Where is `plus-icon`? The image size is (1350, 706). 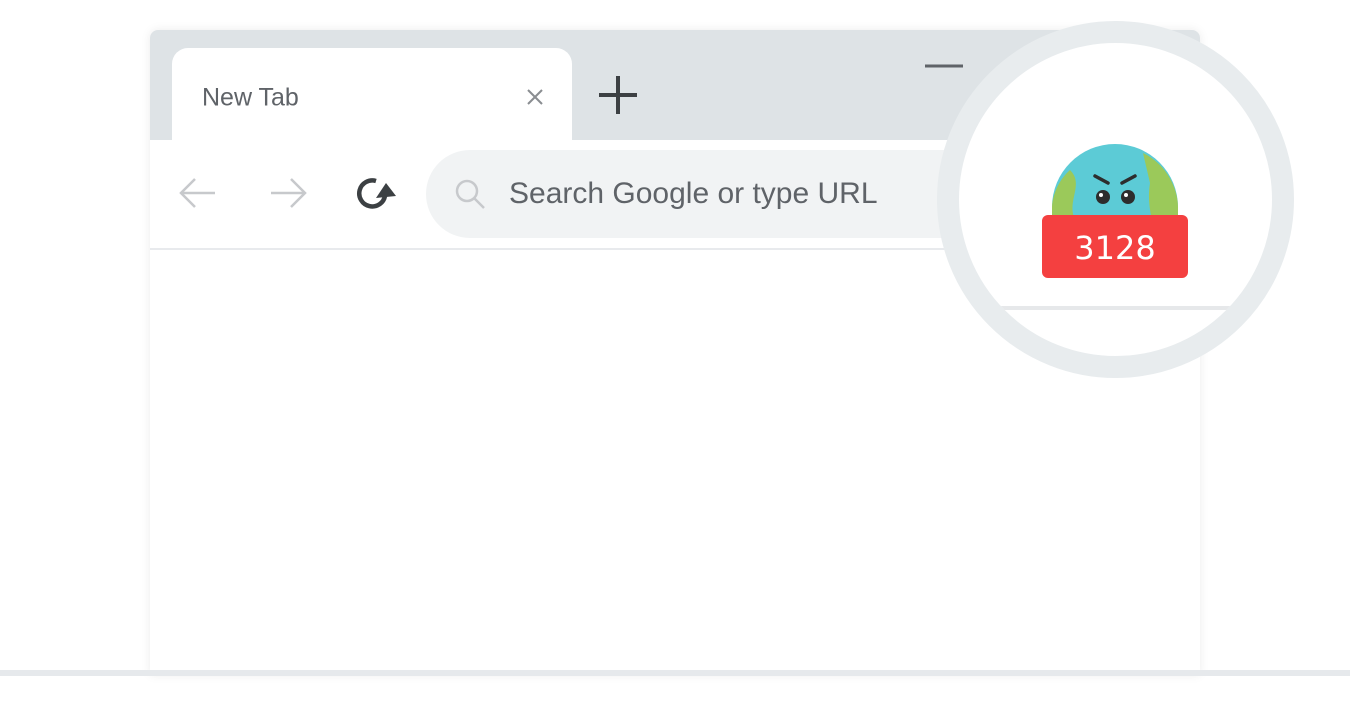
plus-icon is located at coordinates (618, 95).